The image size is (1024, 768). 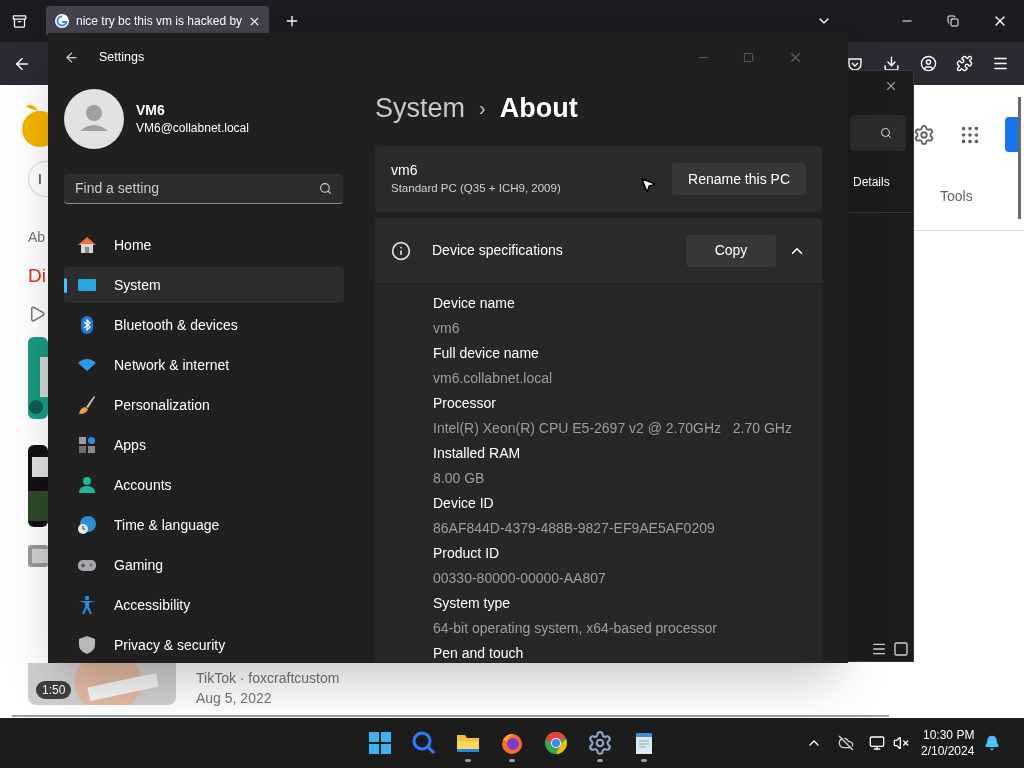 What do you see at coordinates (924, 134) in the screenshot?
I see `settings-icon` at bounding box center [924, 134].